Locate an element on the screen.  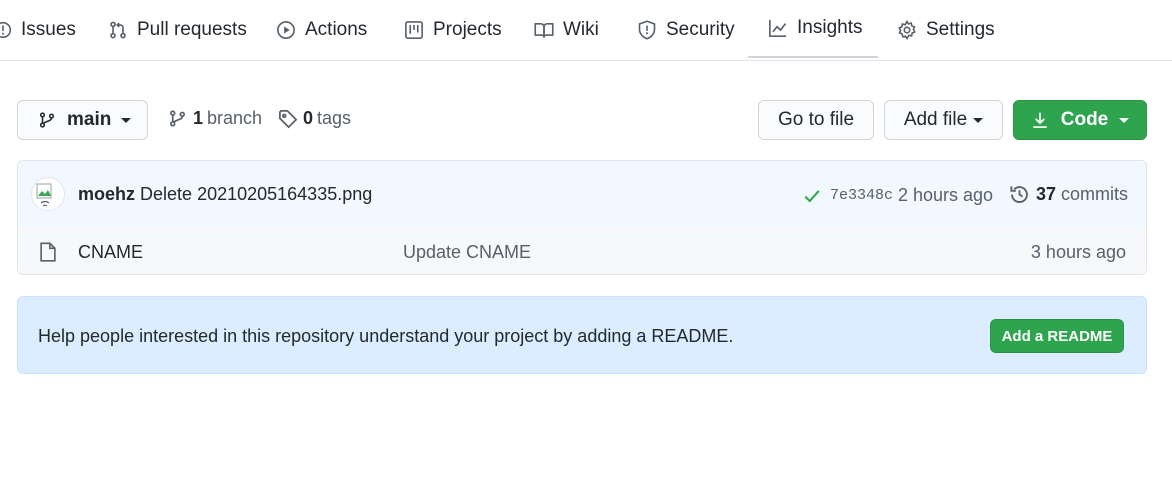
commit-time: 2 hours ago is located at coordinates (946, 195).